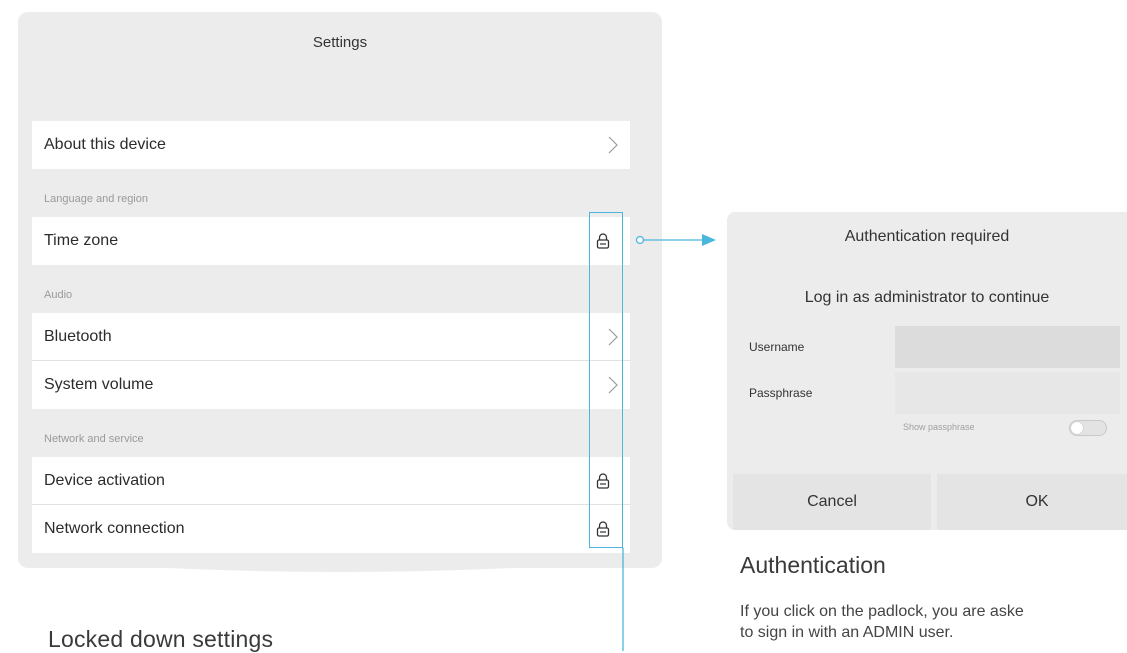  I want to click on panel-bottom-curve, so click(340, 564).